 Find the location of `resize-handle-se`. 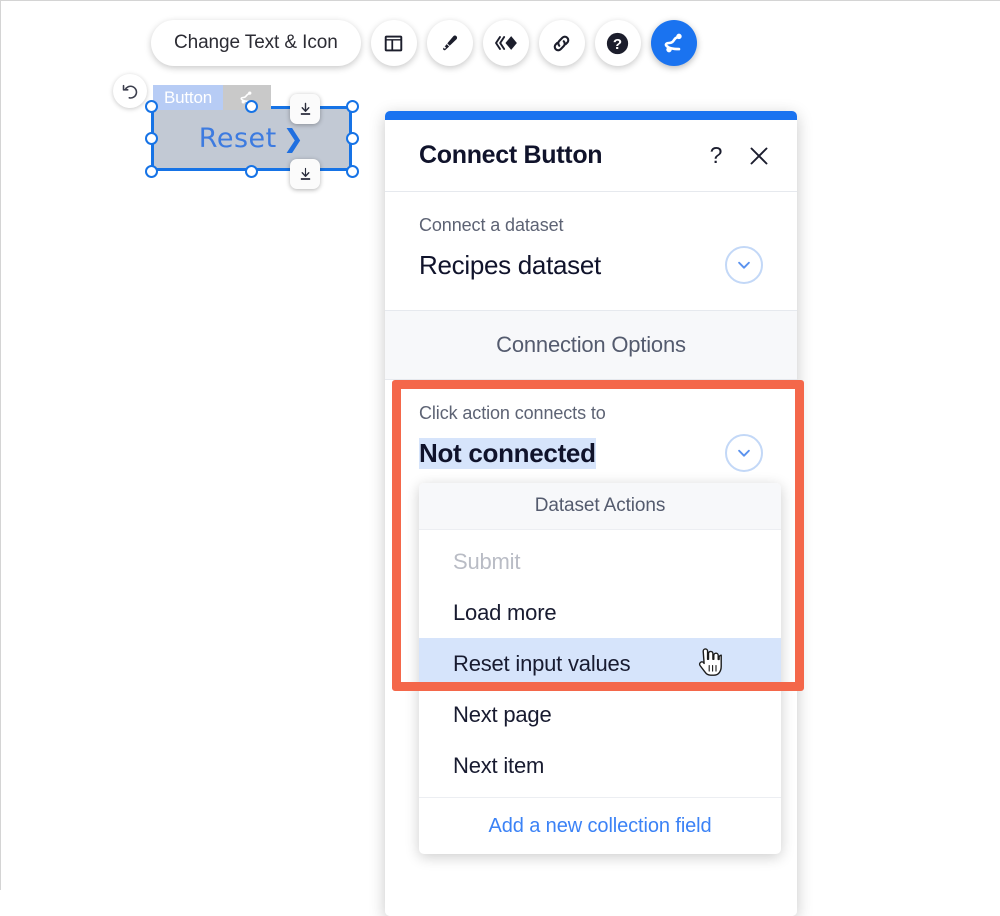

resize-handle-se is located at coordinates (352, 171).